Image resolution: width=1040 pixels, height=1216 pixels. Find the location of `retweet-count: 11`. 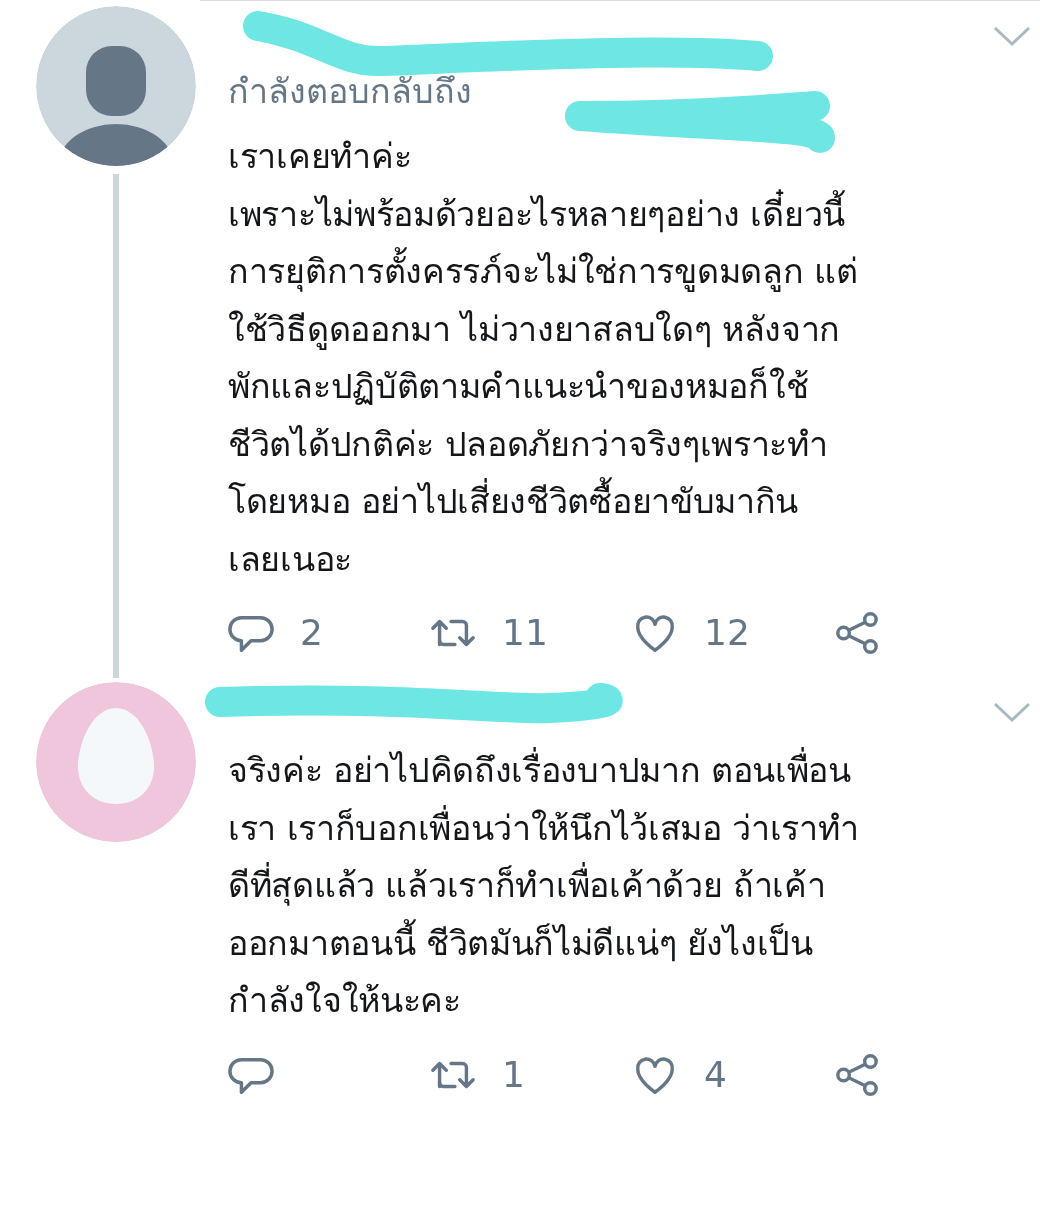

retweet-count: 11 is located at coordinates (525, 633).